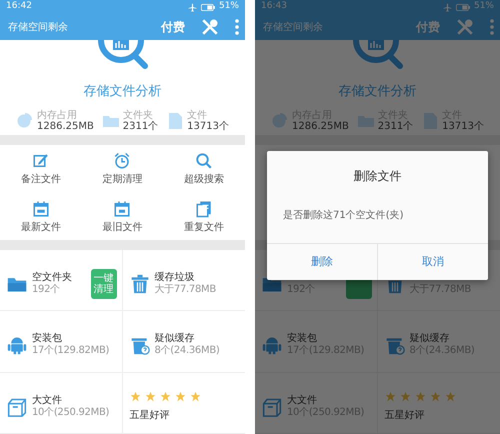 This screenshot has height=434, width=500. Describe the element at coordinates (71, 351) in the screenshot. I see `card-subtitle: 17个(129.82MB)` at that location.